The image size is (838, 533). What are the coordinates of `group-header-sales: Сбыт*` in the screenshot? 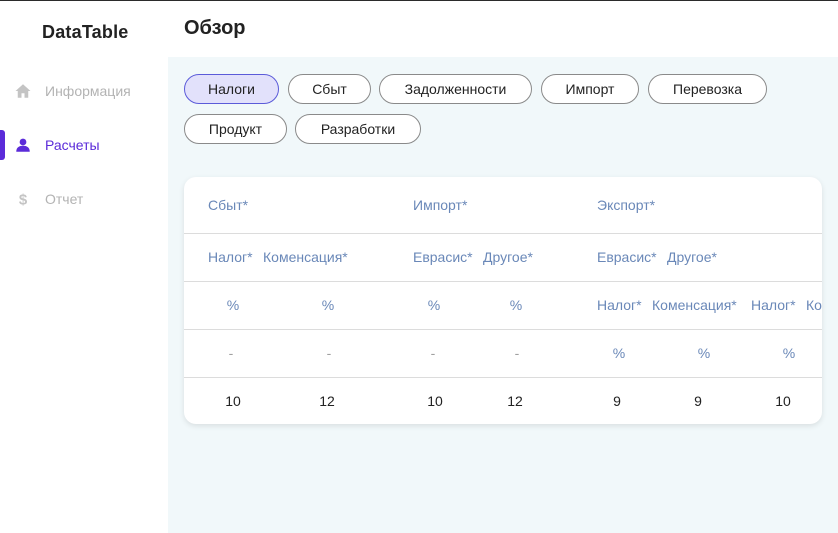 It's located at (228, 205).